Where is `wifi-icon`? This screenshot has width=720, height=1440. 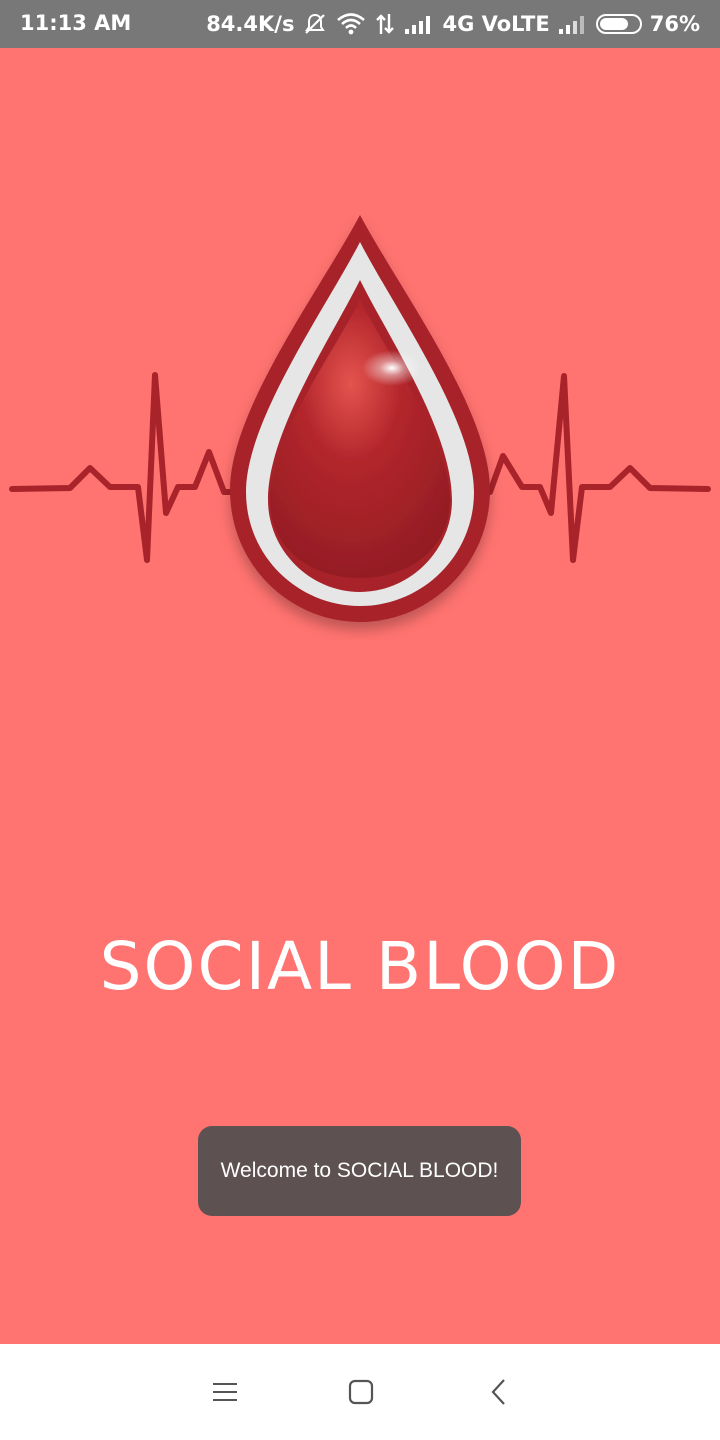
wifi-icon is located at coordinates (351, 24).